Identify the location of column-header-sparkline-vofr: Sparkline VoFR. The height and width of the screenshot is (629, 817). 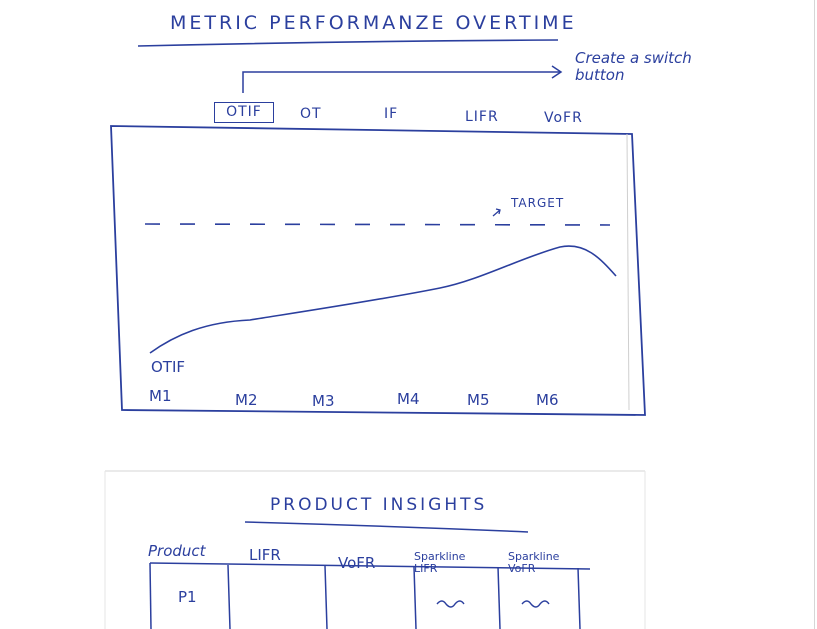
(534, 562).